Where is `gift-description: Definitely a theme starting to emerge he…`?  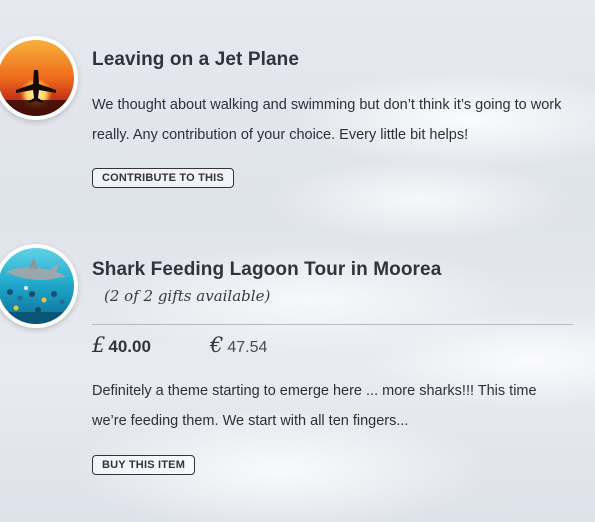 gift-description: Definitely a theme starting to emerge he… is located at coordinates (314, 406).